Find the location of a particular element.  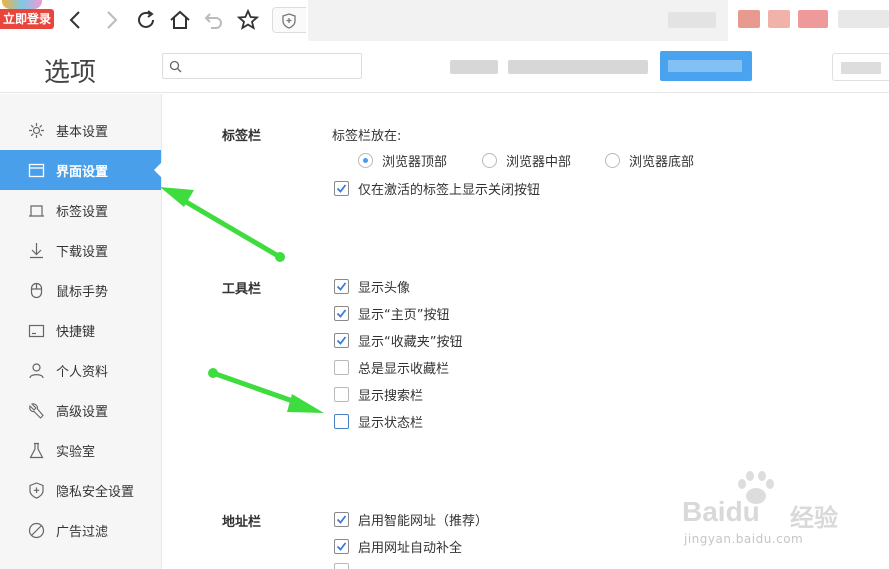

mouse-icon is located at coordinates (36, 290).